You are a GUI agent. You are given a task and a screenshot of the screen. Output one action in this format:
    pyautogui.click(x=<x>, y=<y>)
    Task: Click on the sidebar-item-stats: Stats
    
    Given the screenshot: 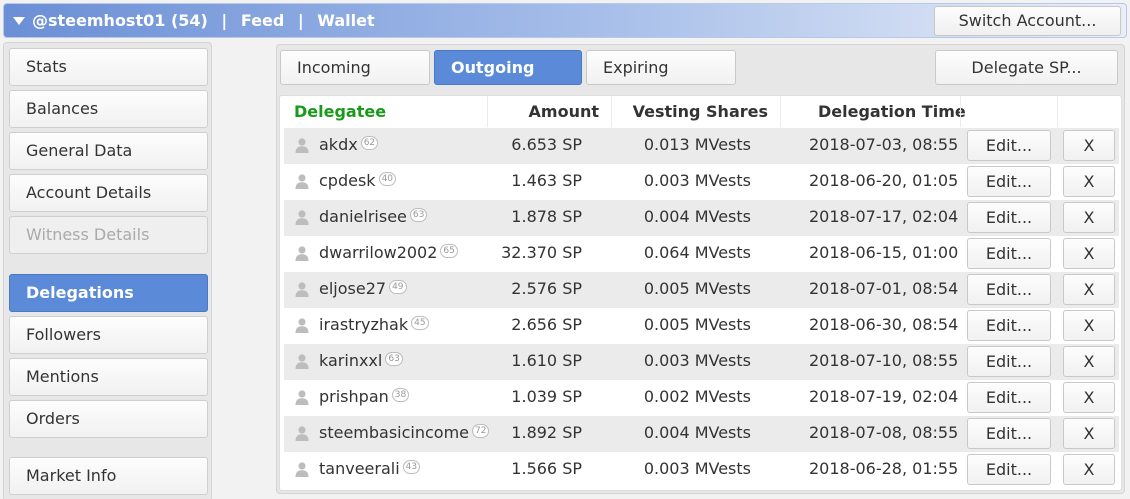 What is the action you would take?
    pyautogui.click(x=108, y=67)
    